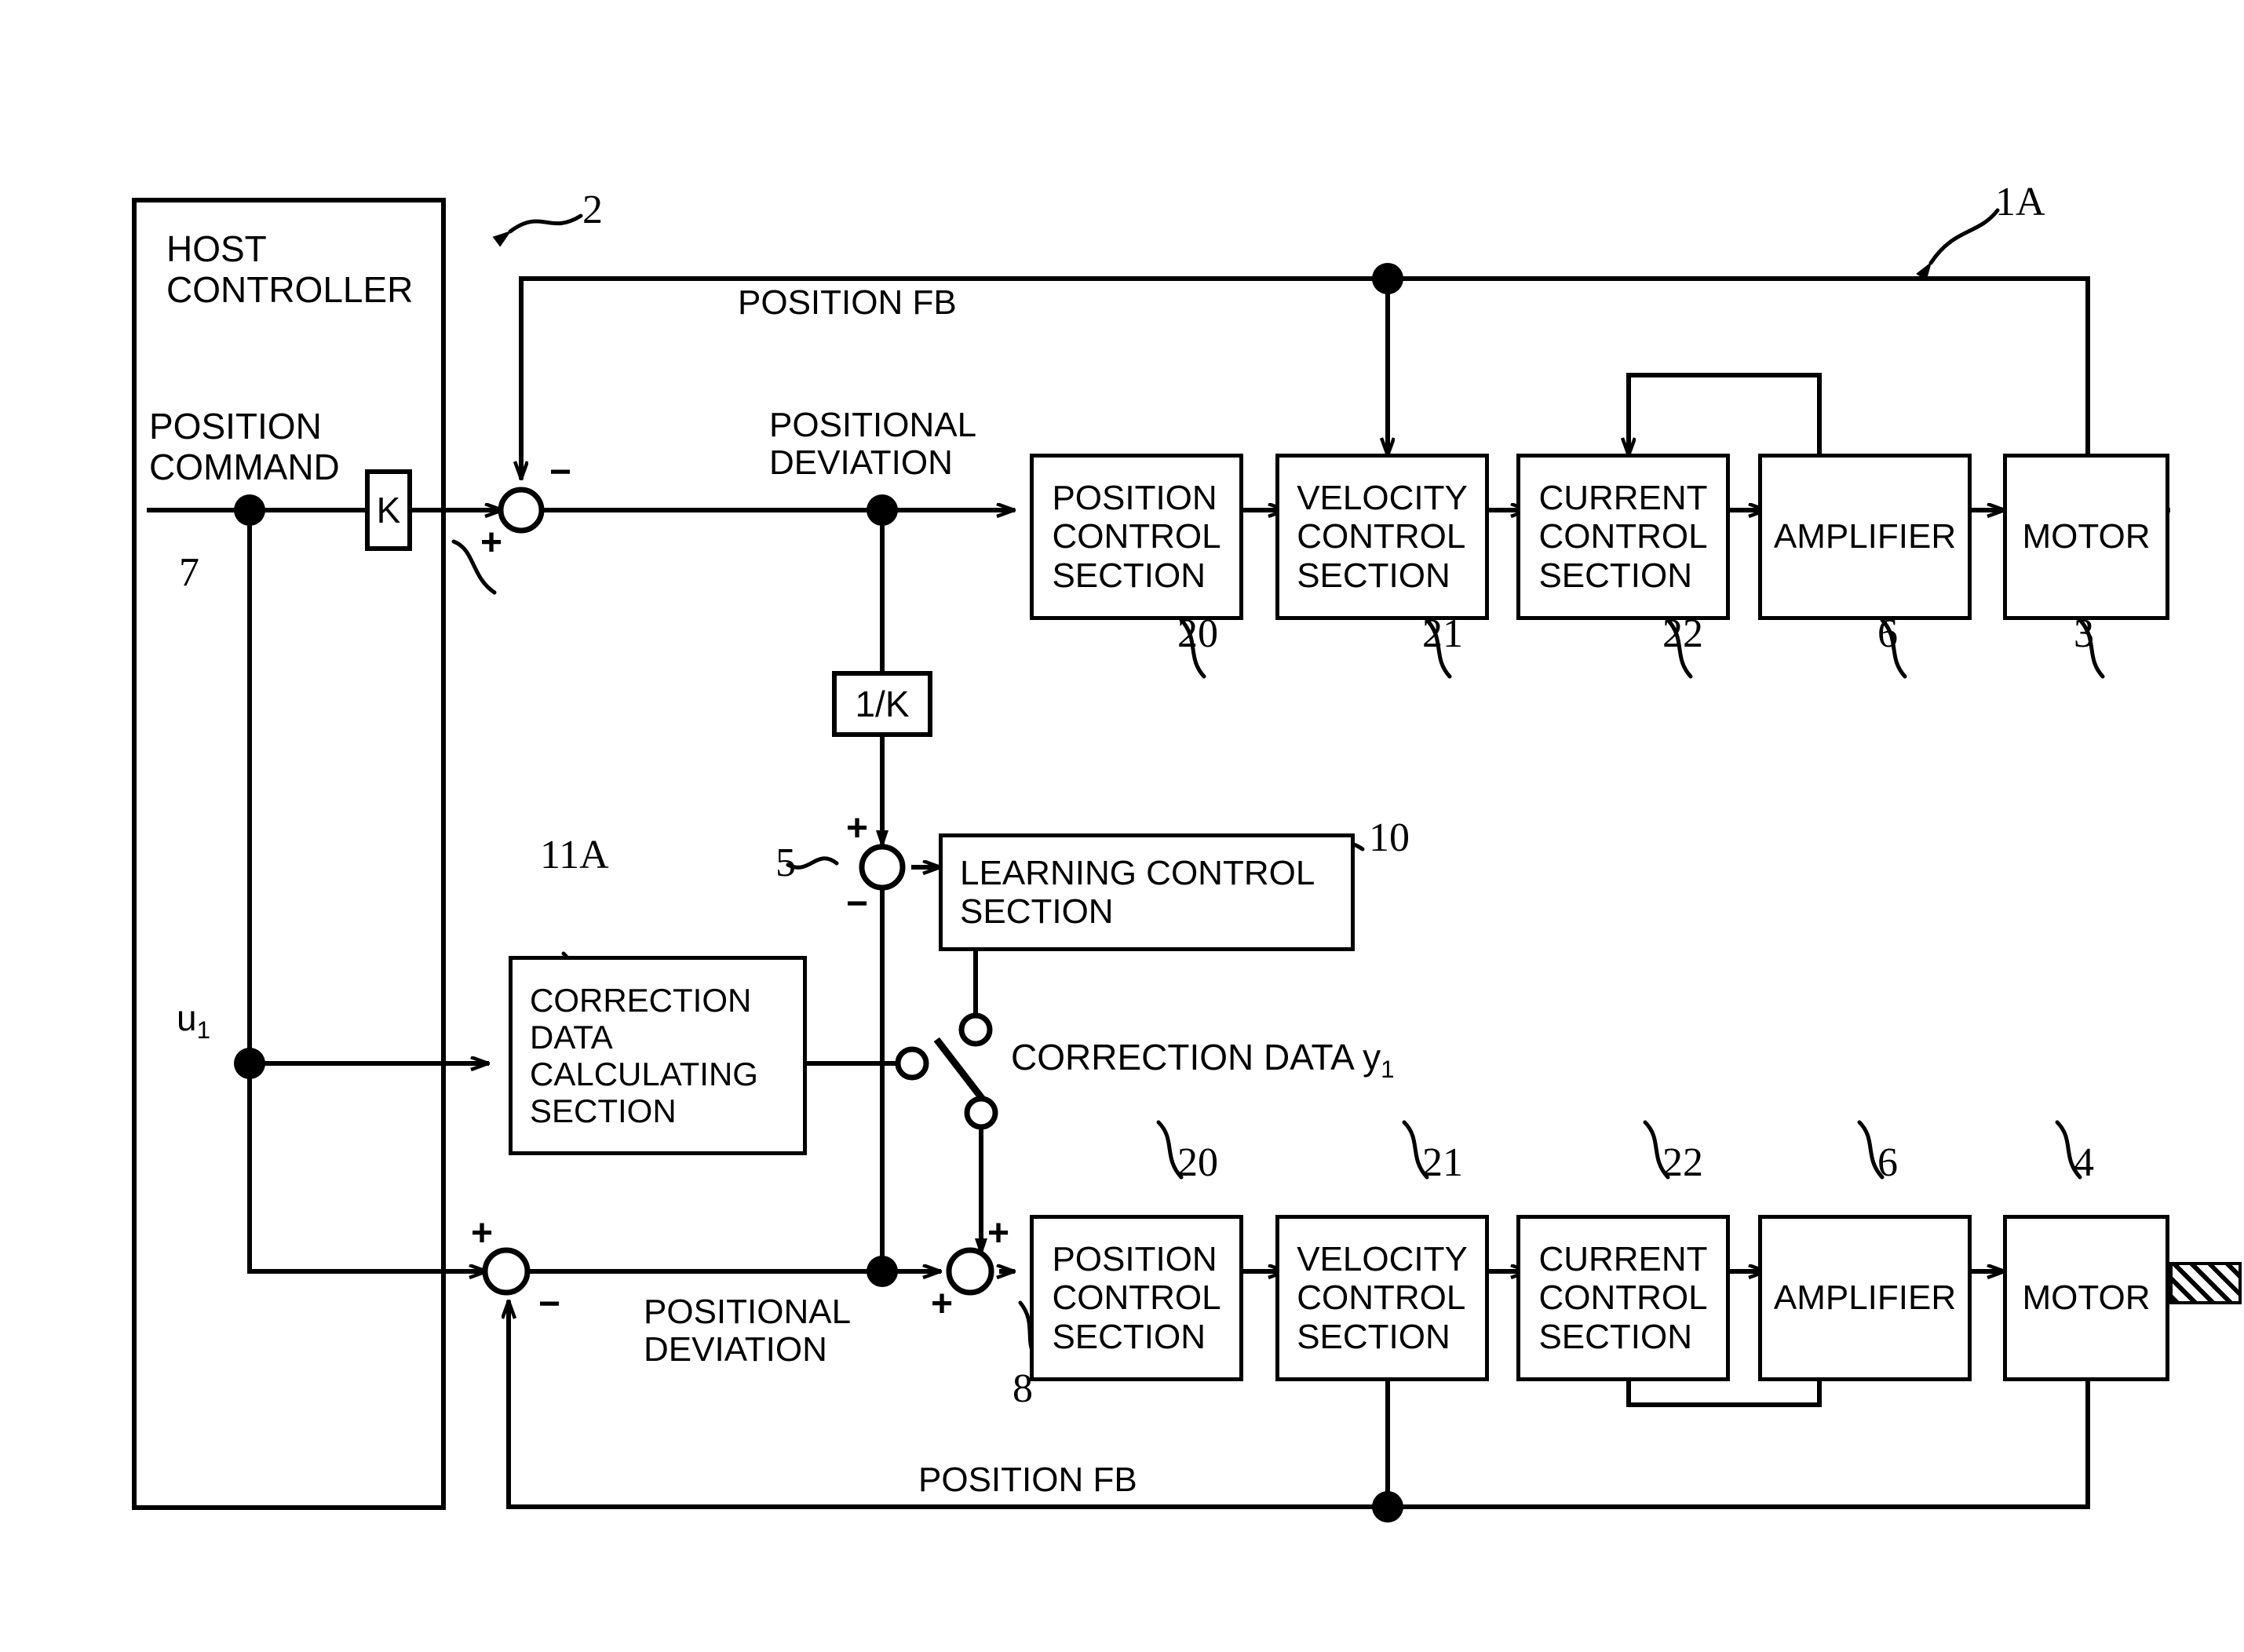 The height and width of the screenshot is (1652, 2244). Describe the element at coordinates (549, 1304) in the screenshot. I see `sign-bottom-left-minus: −` at that location.